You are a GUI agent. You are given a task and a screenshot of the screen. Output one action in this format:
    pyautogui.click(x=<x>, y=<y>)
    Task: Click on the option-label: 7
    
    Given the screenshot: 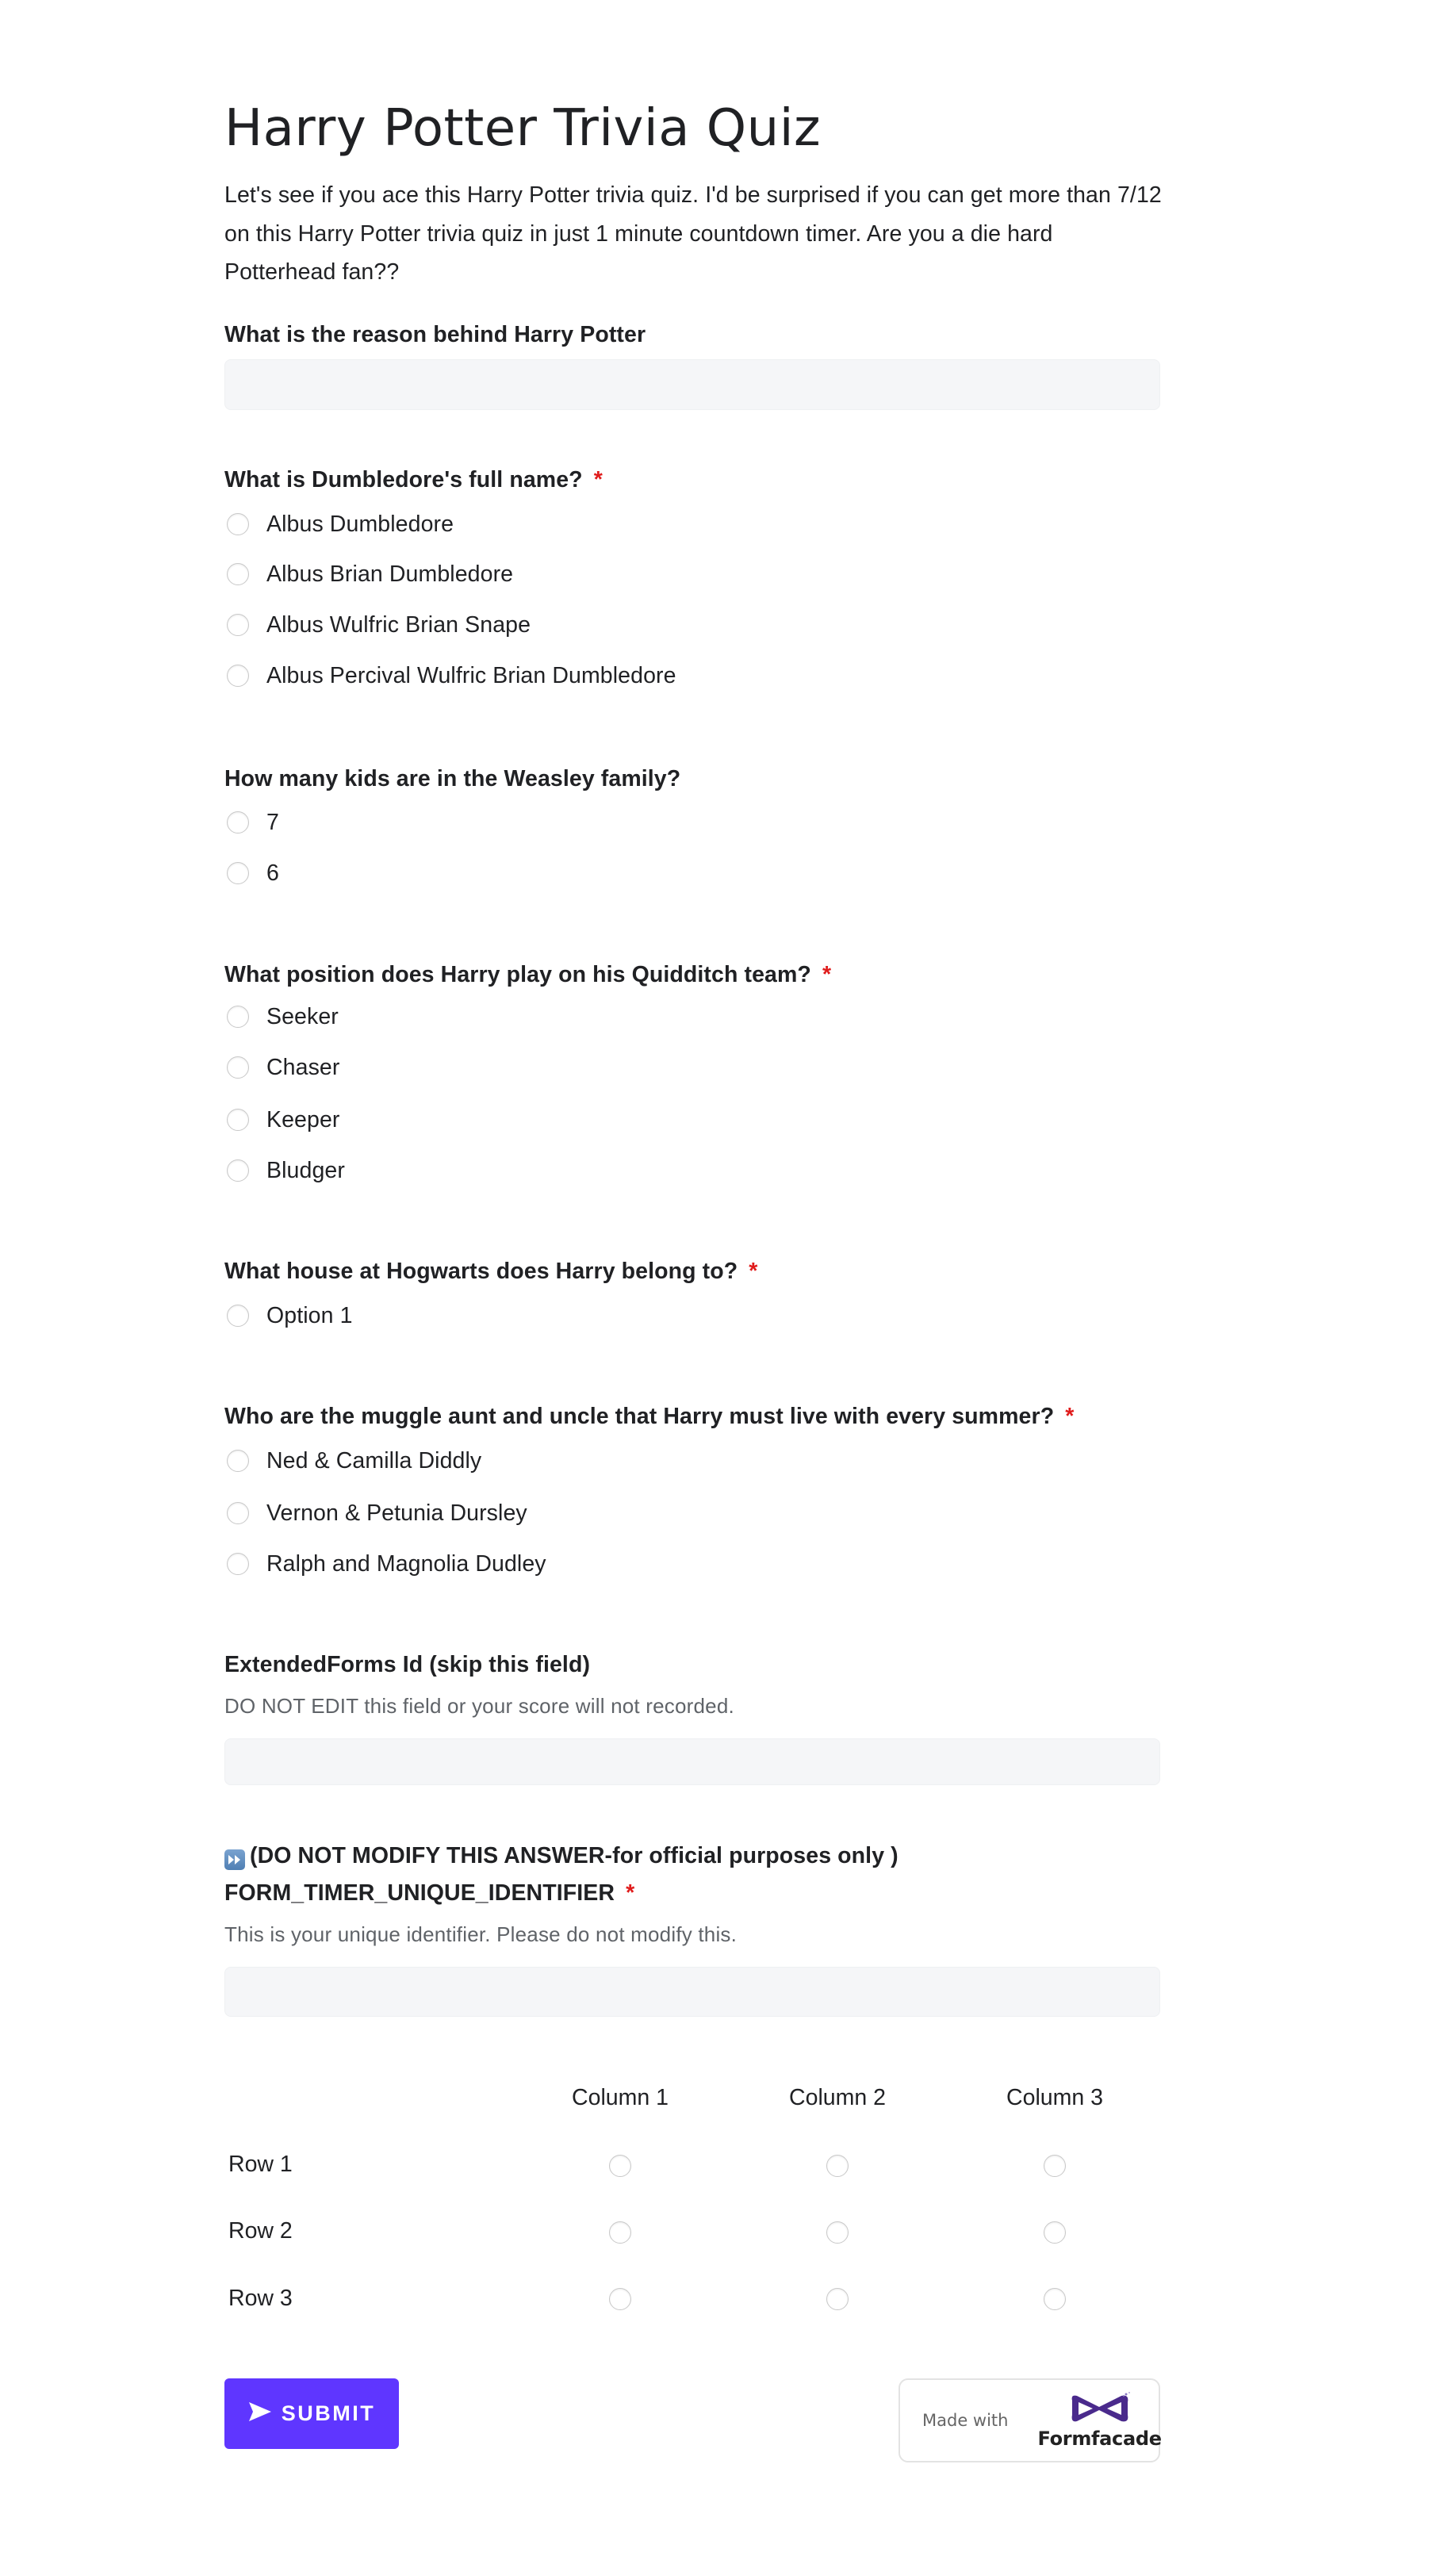 What is the action you would take?
    pyautogui.click(x=272, y=822)
    